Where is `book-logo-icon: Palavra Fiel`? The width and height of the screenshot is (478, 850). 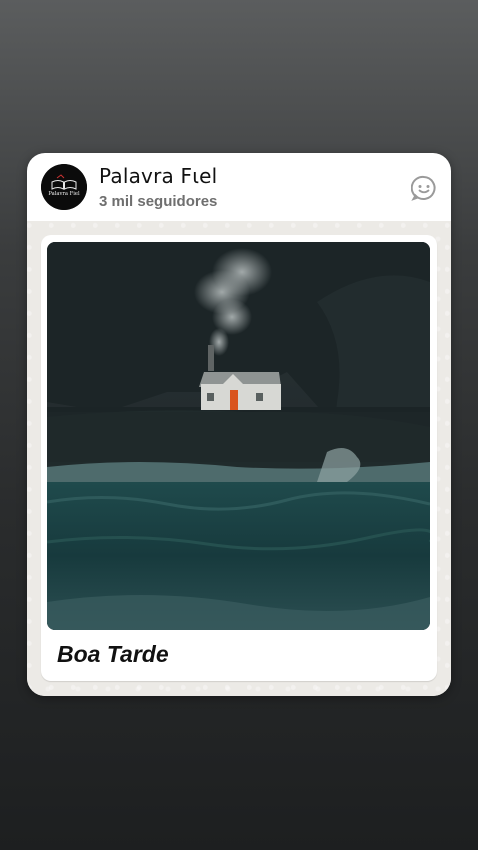
book-logo-icon: Palavra Fiel is located at coordinates (64, 187).